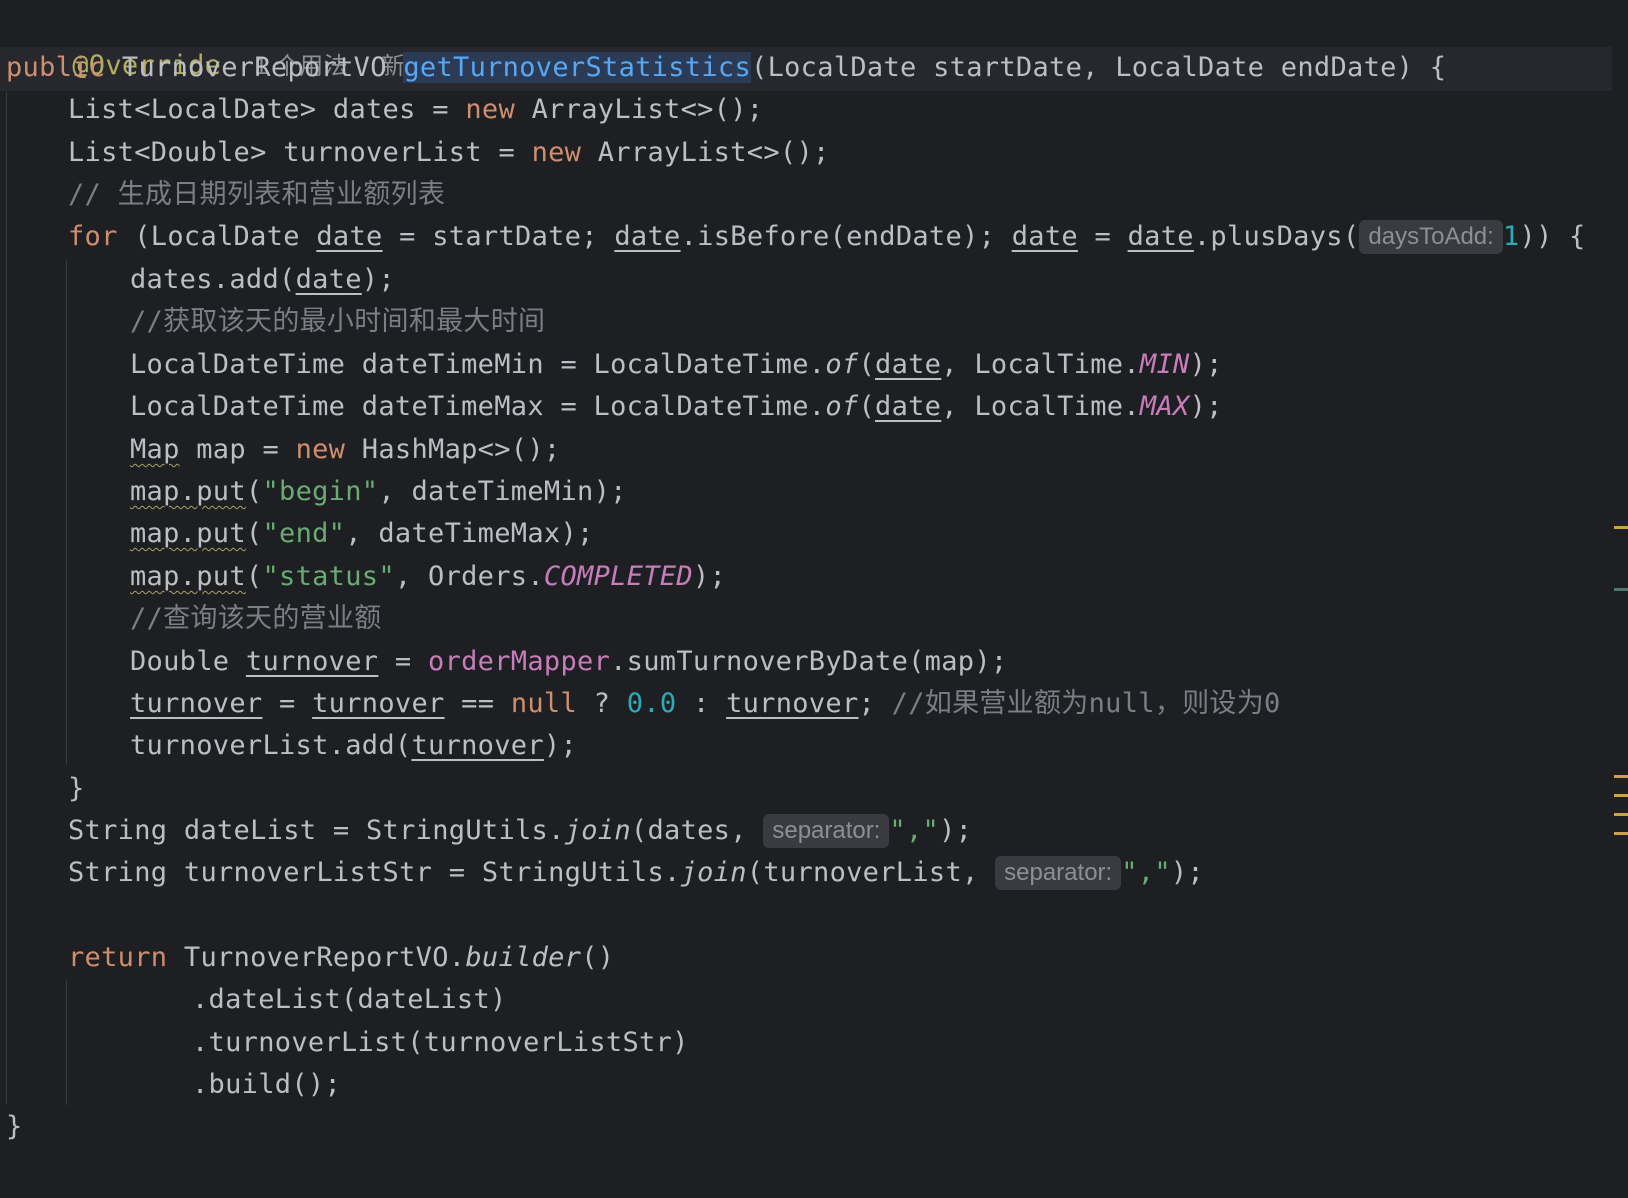 The width and height of the screenshot is (1628, 1198). I want to click on code-text: dates.add(, so click(213, 279).